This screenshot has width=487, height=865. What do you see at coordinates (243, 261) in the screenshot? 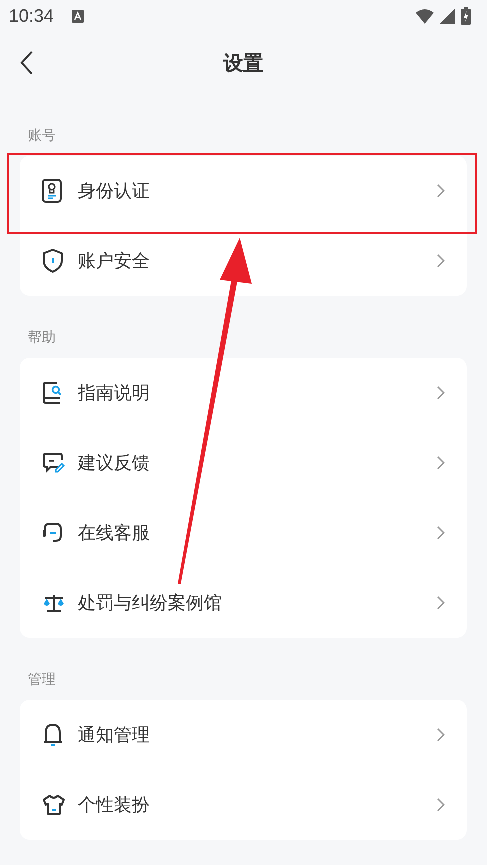
I see `settings-item: 账户安全` at bounding box center [243, 261].